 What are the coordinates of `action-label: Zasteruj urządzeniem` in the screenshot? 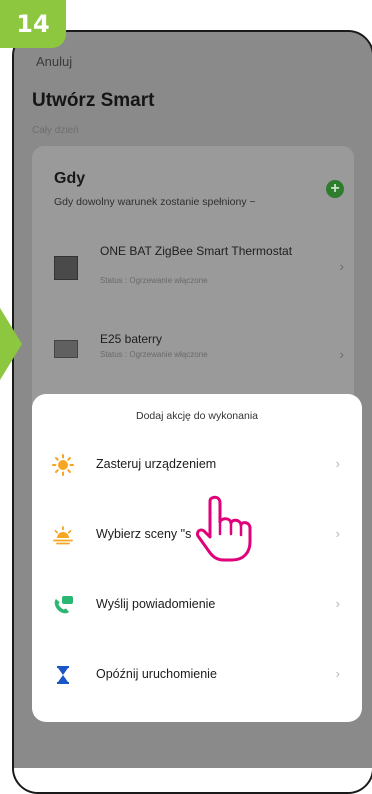 It's located at (156, 464).